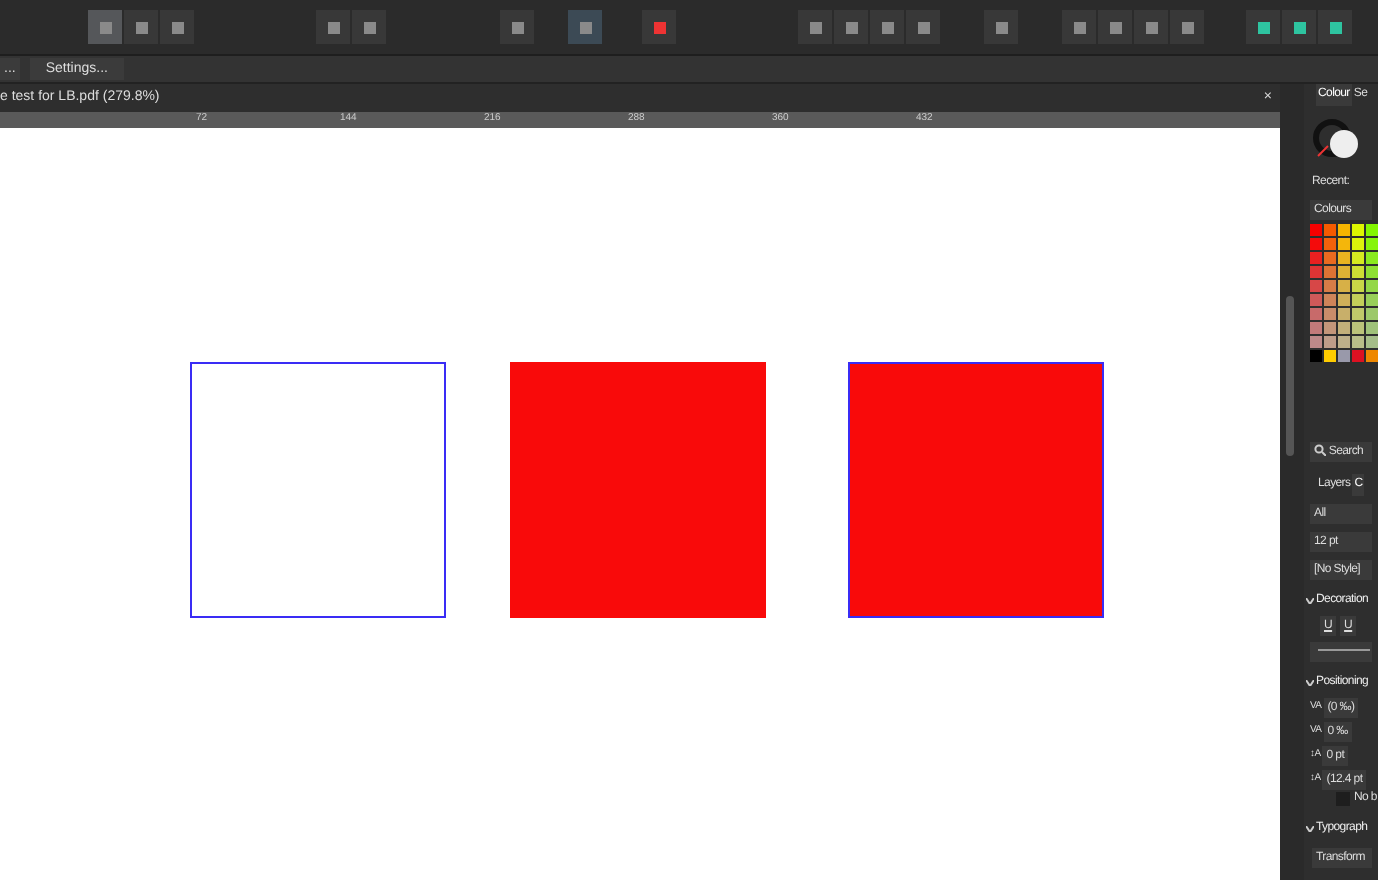  Describe the element at coordinates (1290, 376) in the screenshot. I see `scrollbar-thumb` at that location.